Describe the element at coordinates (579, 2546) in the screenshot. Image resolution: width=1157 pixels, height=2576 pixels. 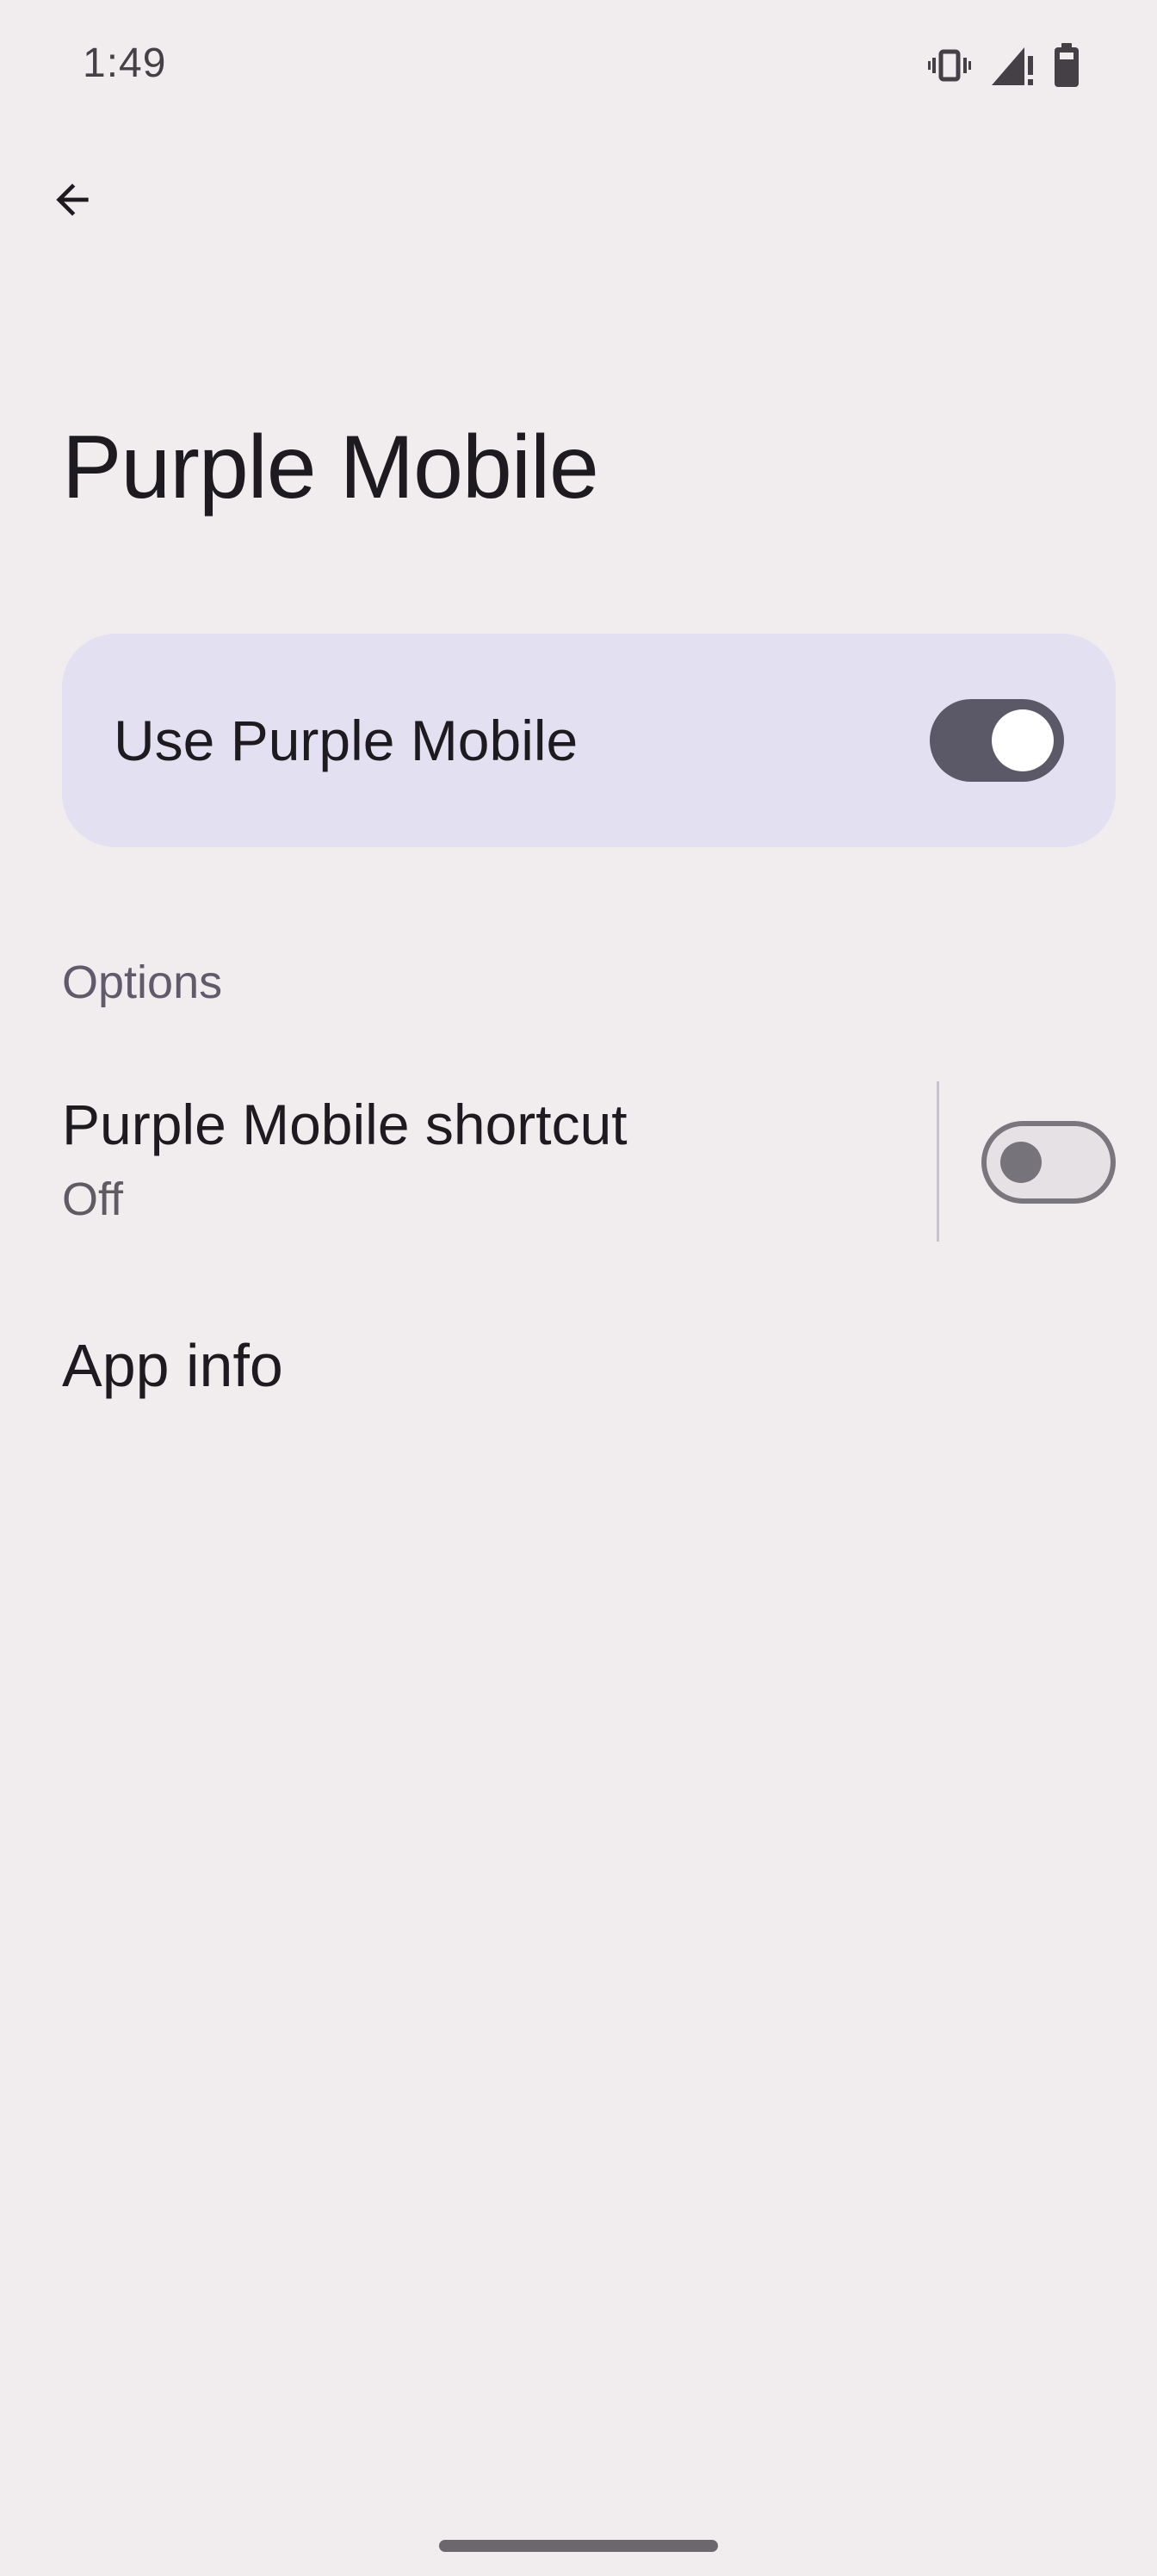
I see `gesture-nav-handle` at that location.